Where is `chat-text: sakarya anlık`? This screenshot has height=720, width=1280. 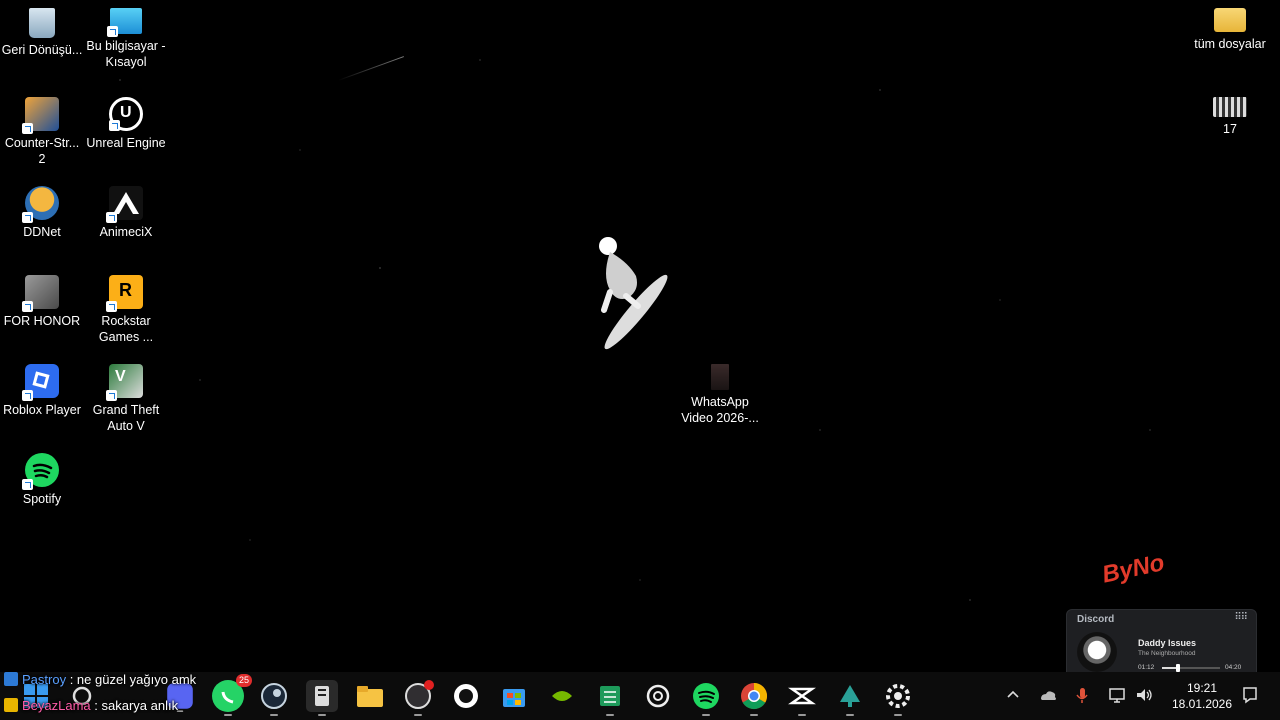 chat-text: sakarya anlık is located at coordinates (140, 705).